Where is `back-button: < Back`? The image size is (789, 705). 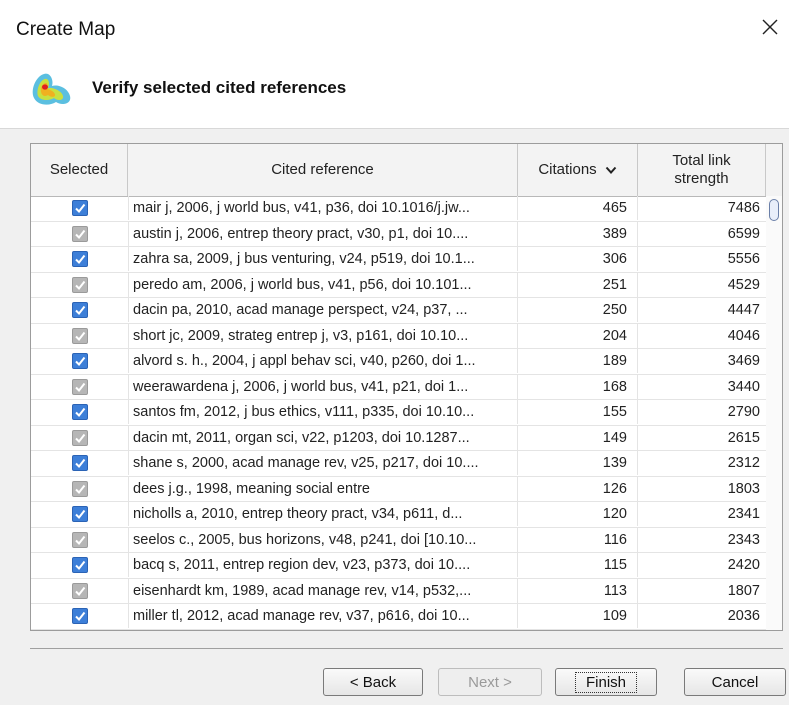
back-button: < Back is located at coordinates (373, 682).